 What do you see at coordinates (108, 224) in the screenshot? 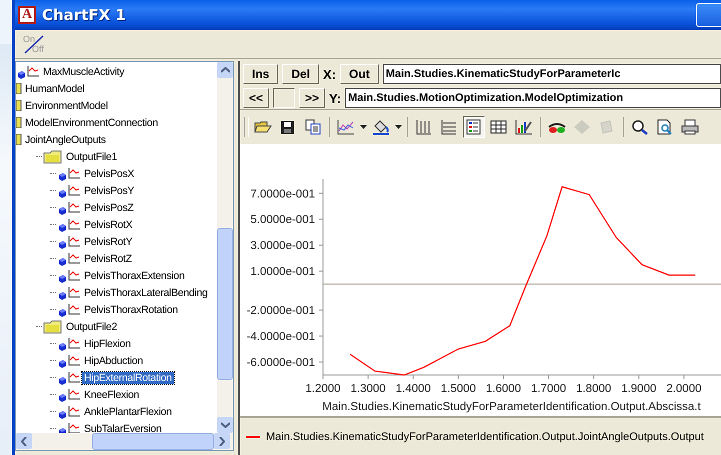
I see `tree-item: PelvisRotX` at bounding box center [108, 224].